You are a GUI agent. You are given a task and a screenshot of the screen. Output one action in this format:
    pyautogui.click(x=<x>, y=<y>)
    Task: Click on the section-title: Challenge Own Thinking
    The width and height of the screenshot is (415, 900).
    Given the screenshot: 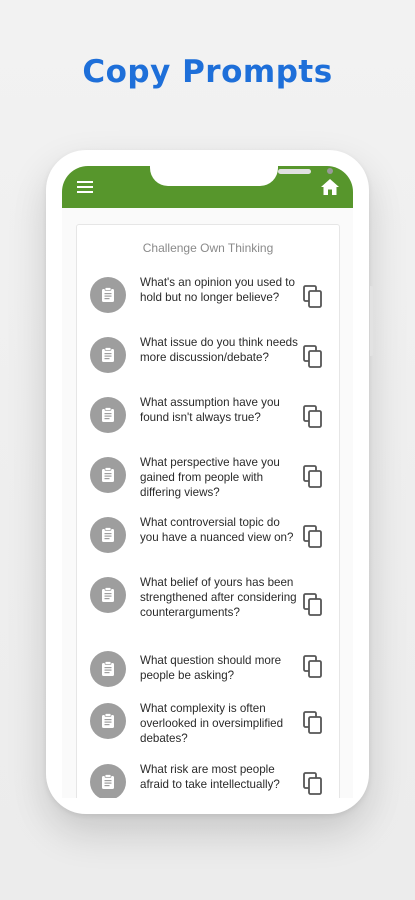 What is the action you would take?
    pyautogui.click(x=208, y=248)
    